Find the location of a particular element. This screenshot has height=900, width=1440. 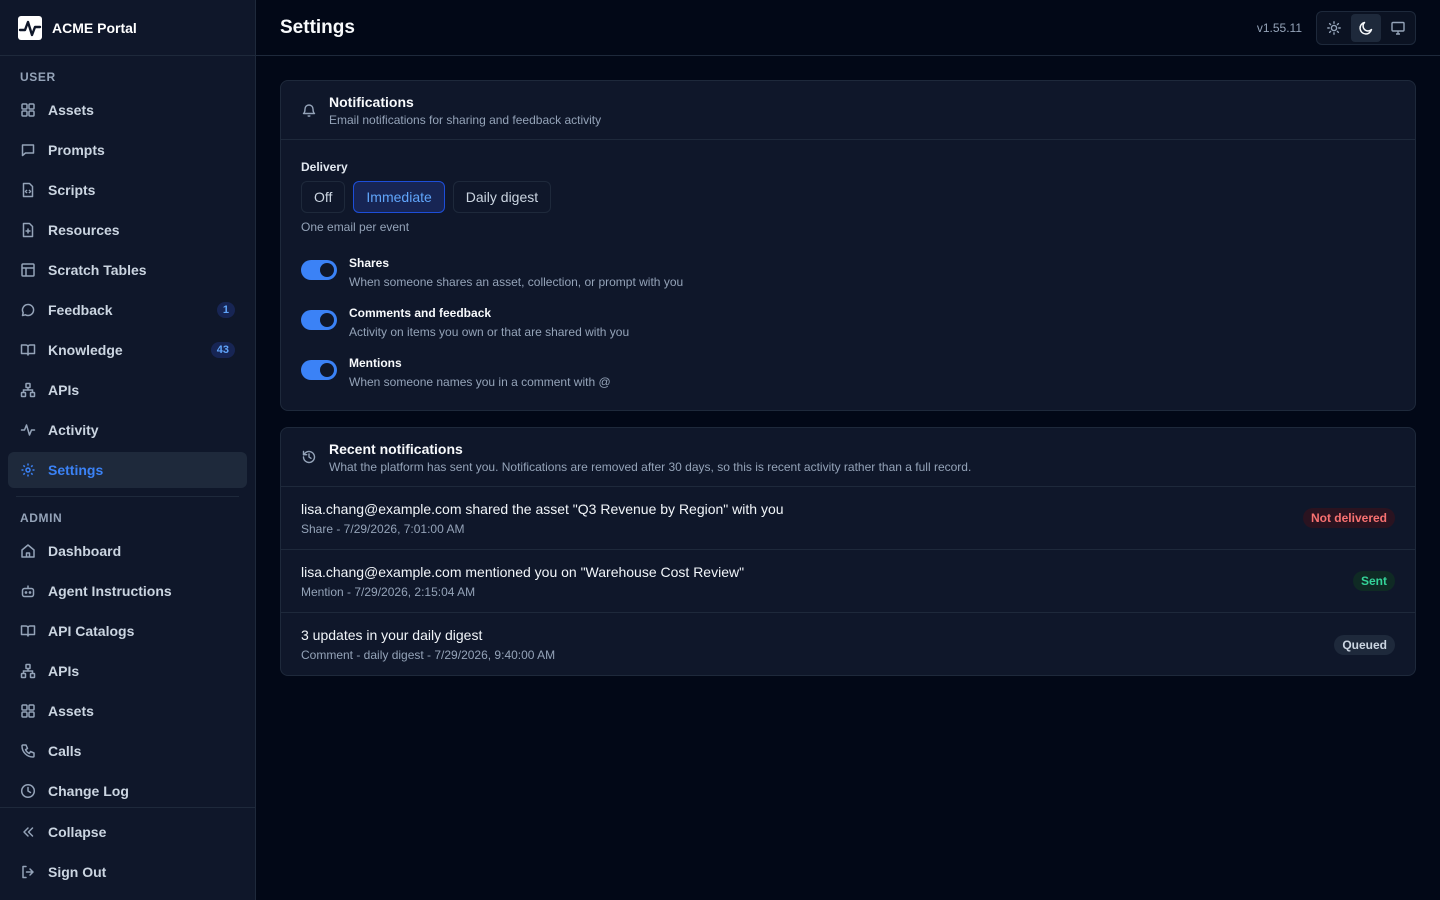

theme-light-button is located at coordinates (1334, 28).